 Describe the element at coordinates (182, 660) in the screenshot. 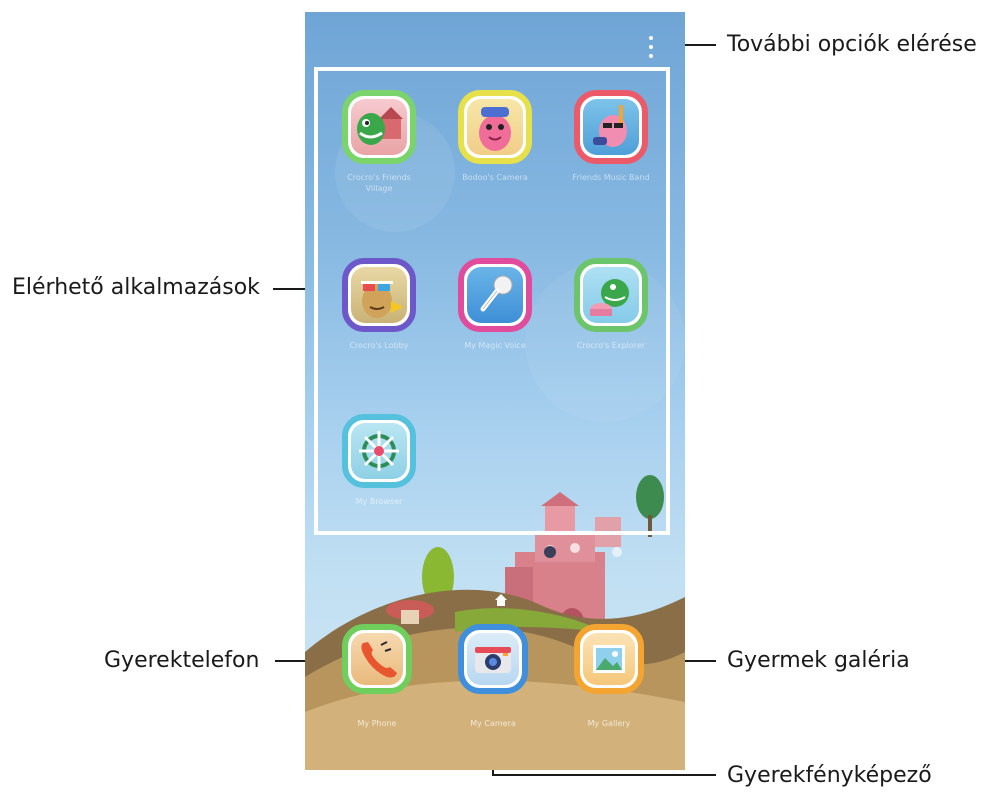

I see `kids-phone-callout: Gyerektelefon` at that location.